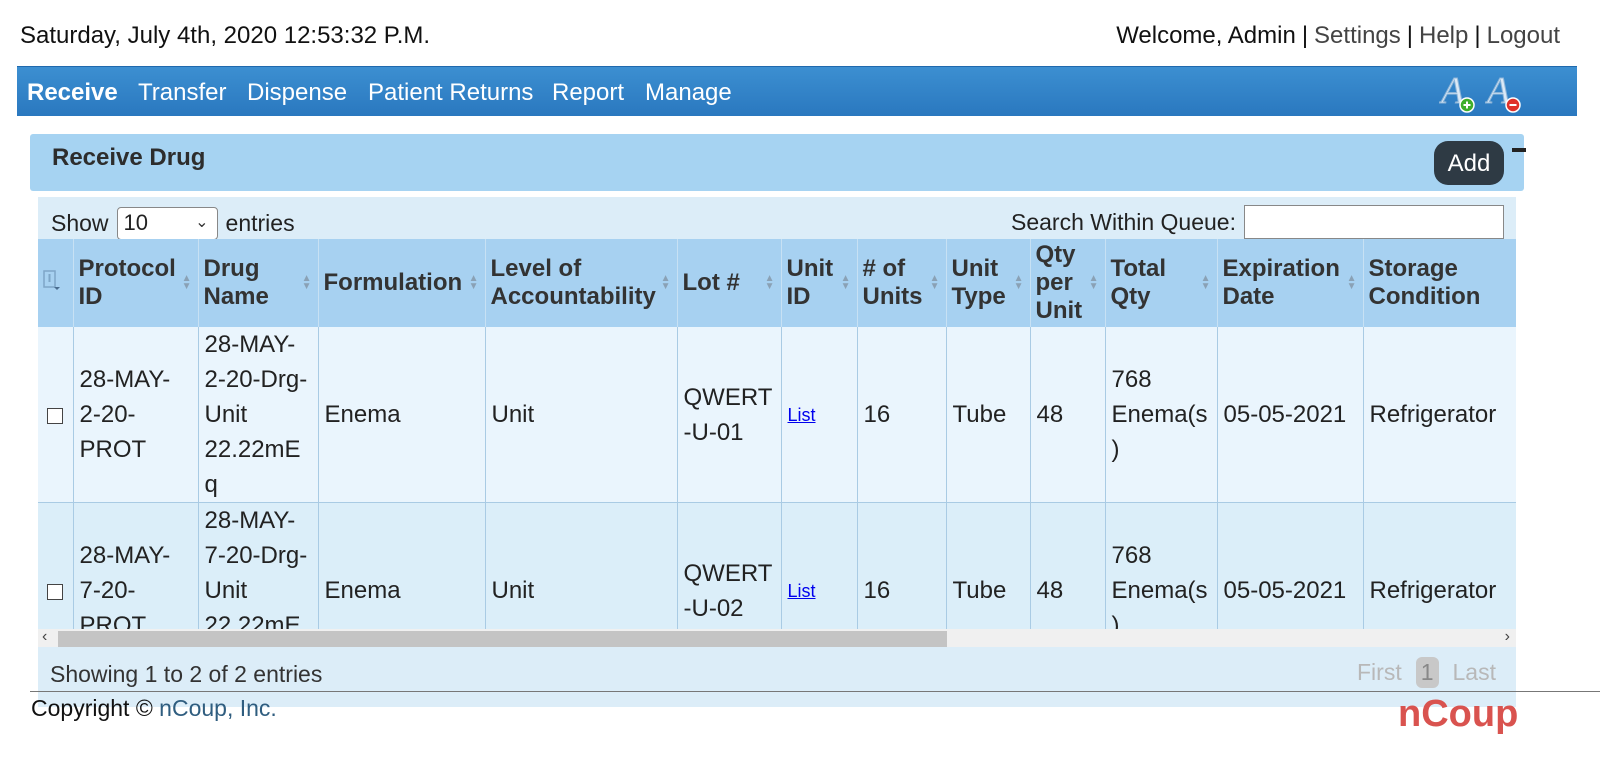  What do you see at coordinates (819, 283) in the screenshot?
I see `col-unit-id: Unit ID ▲ ▼` at bounding box center [819, 283].